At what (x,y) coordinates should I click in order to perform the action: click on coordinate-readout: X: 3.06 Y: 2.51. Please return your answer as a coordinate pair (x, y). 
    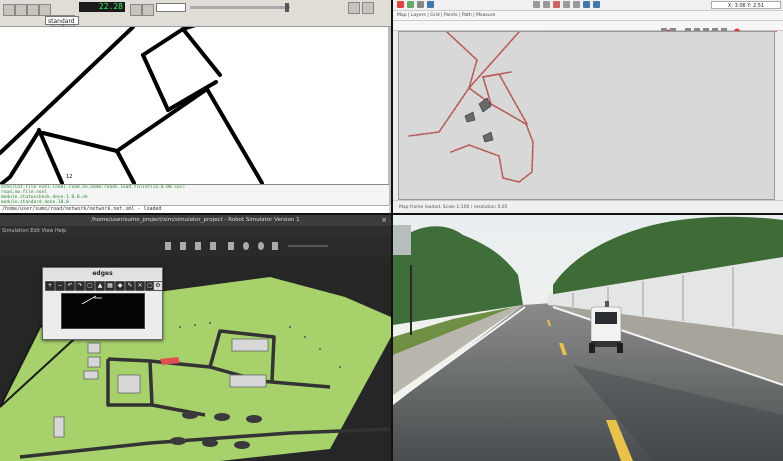
    Looking at the image, I should click on (746, 5).